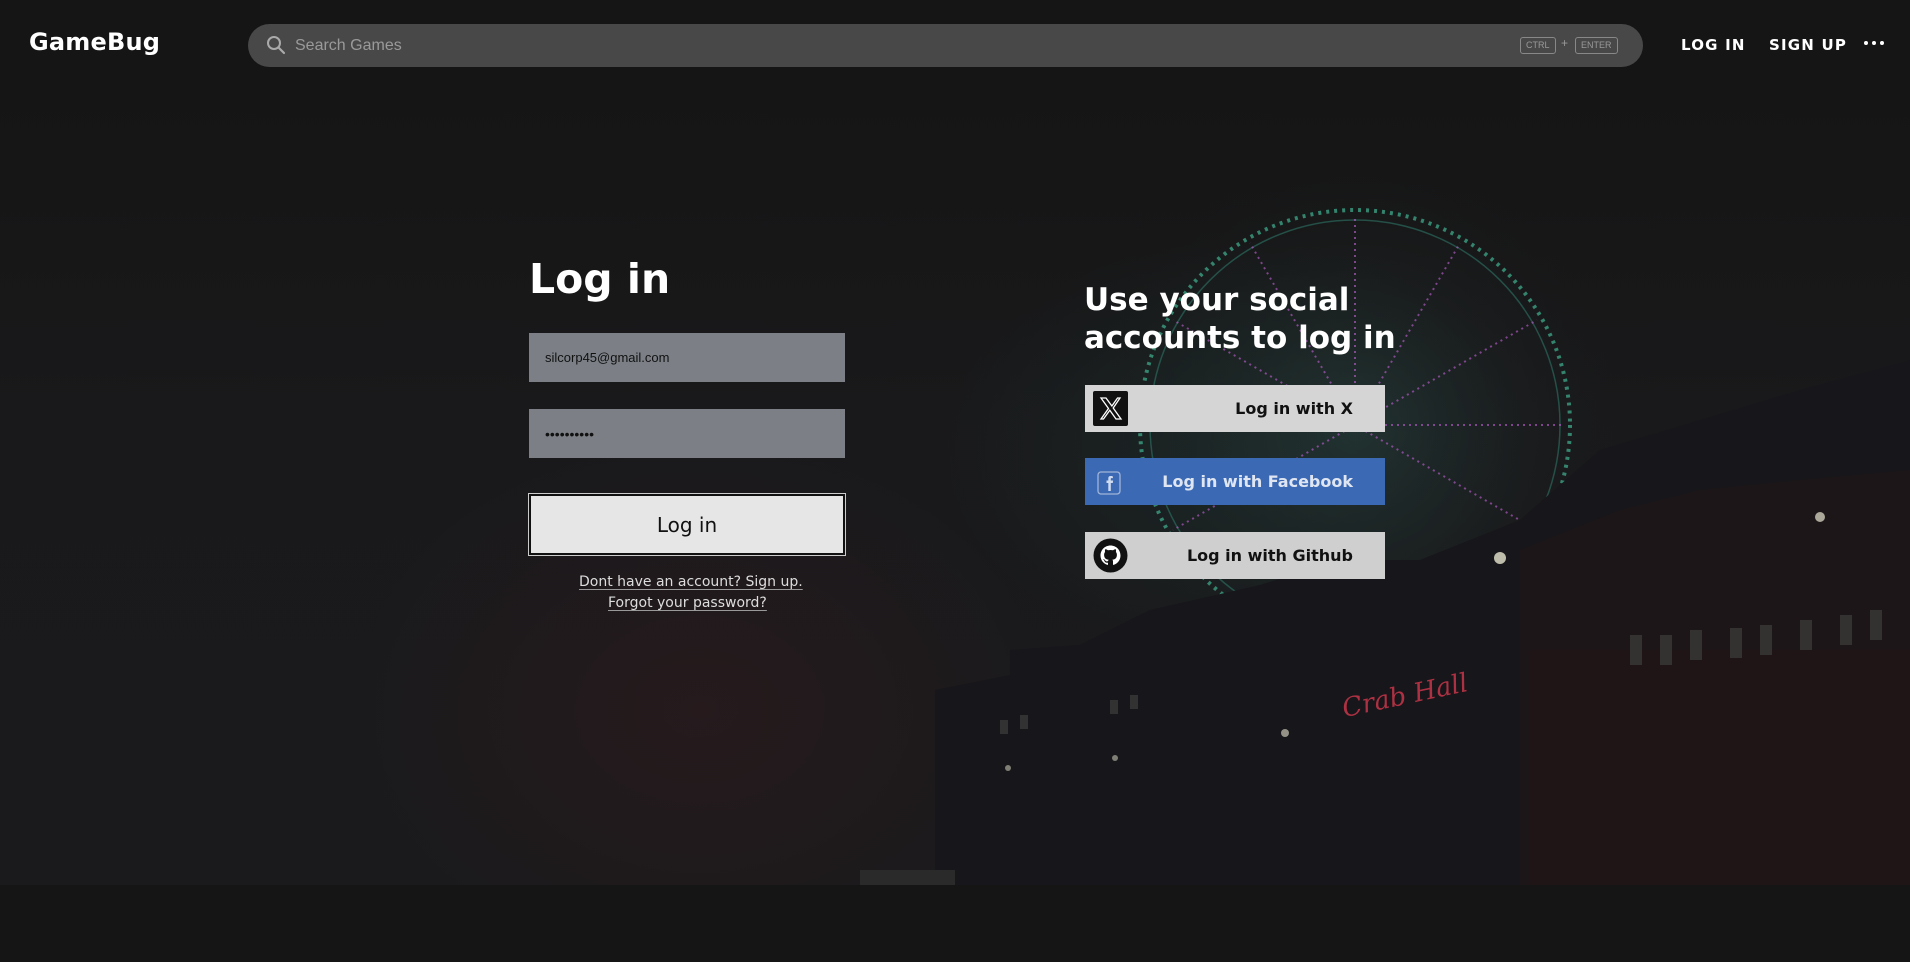 This screenshot has height=962, width=1910. I want to click on login-with-github-button: Log in with Github, so click(1235, 555).